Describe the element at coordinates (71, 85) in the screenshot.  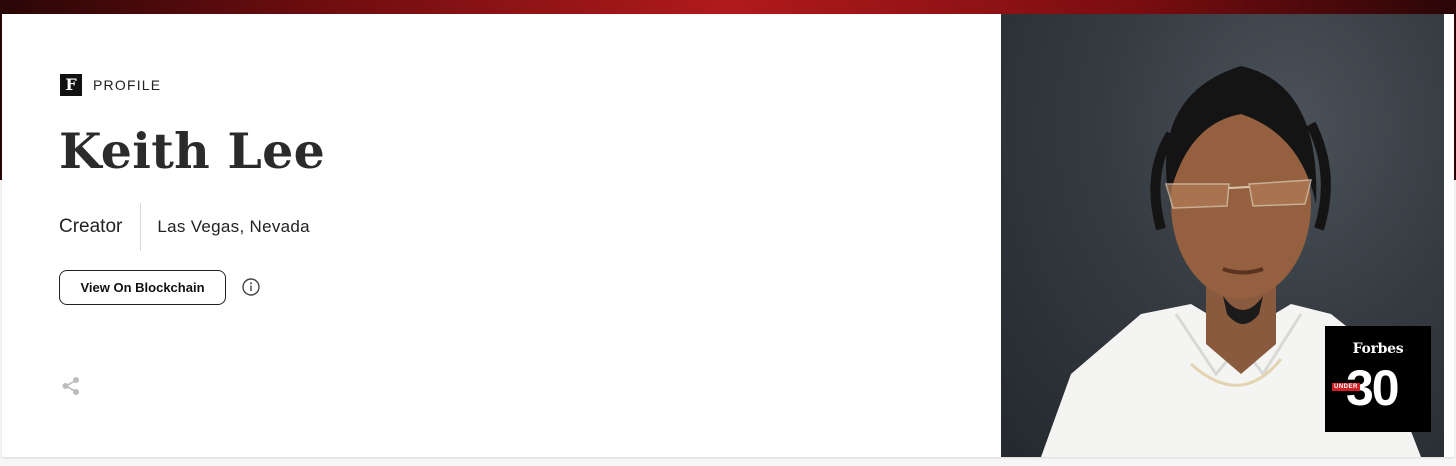
I see `forbes-f-logo: F` at that location.